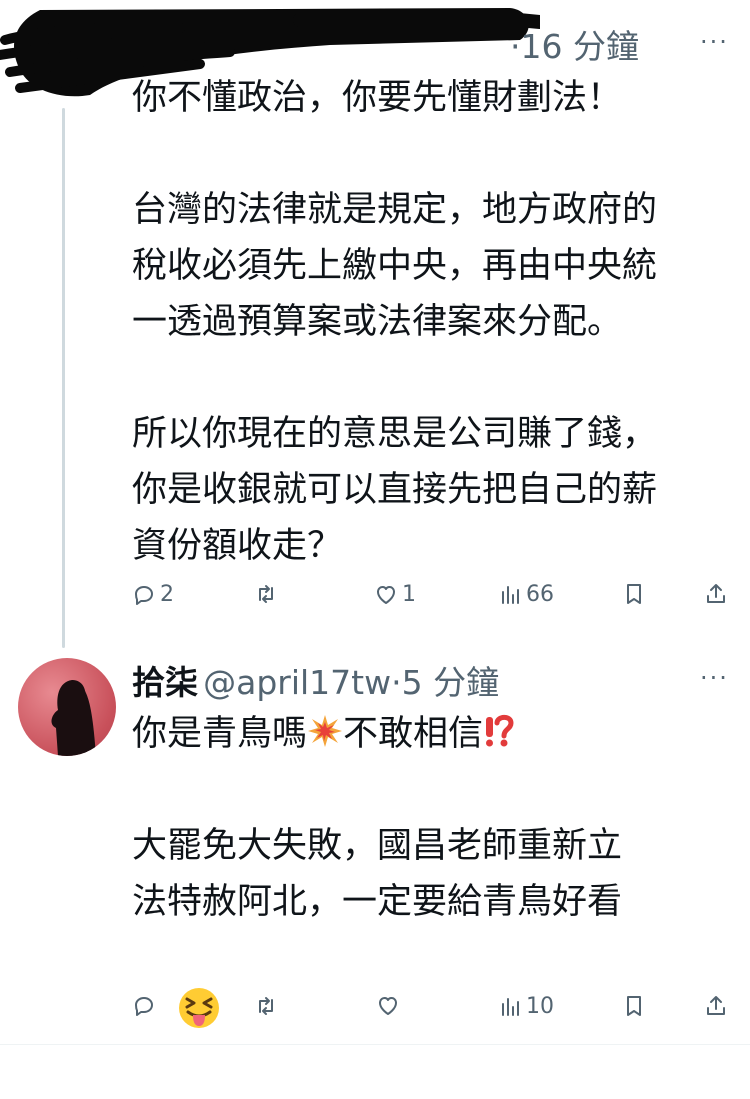  What do you see at coordinates (540, 594) in the screenshot?
I see `views-count: 66` at bounding box center [540, 594].